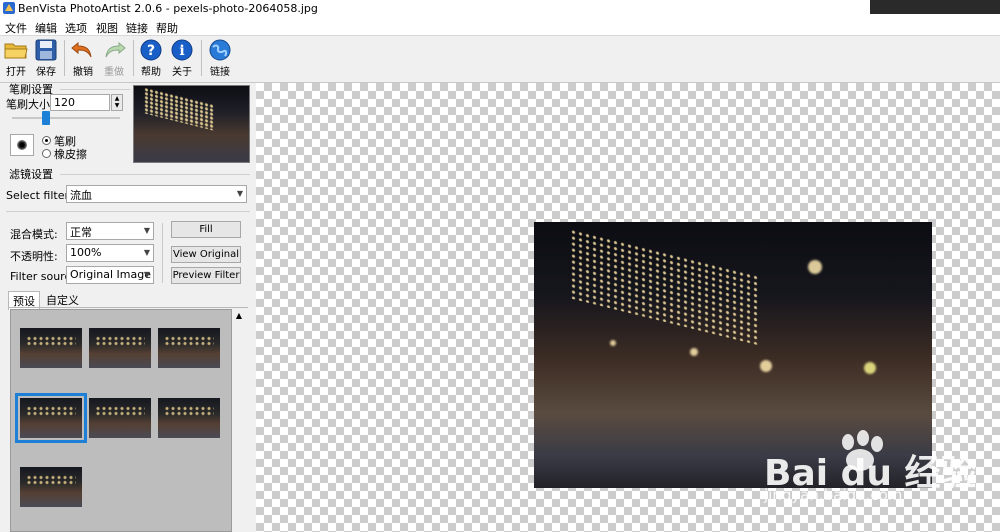  I want to click on watermark-url: jingyan.baidu.com, so click(833, 495).